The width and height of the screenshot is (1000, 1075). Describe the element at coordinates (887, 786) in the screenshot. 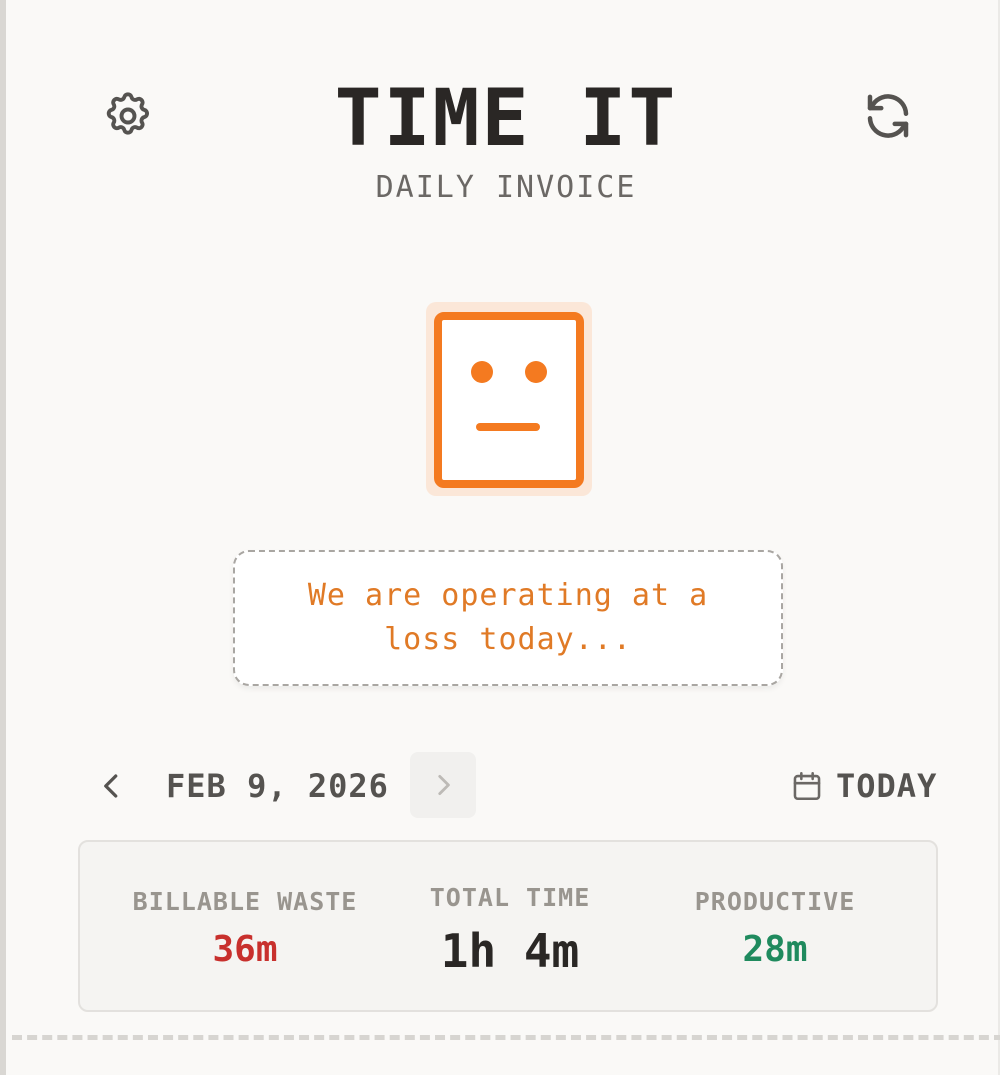

I see `today-label: TODAY` at that location.